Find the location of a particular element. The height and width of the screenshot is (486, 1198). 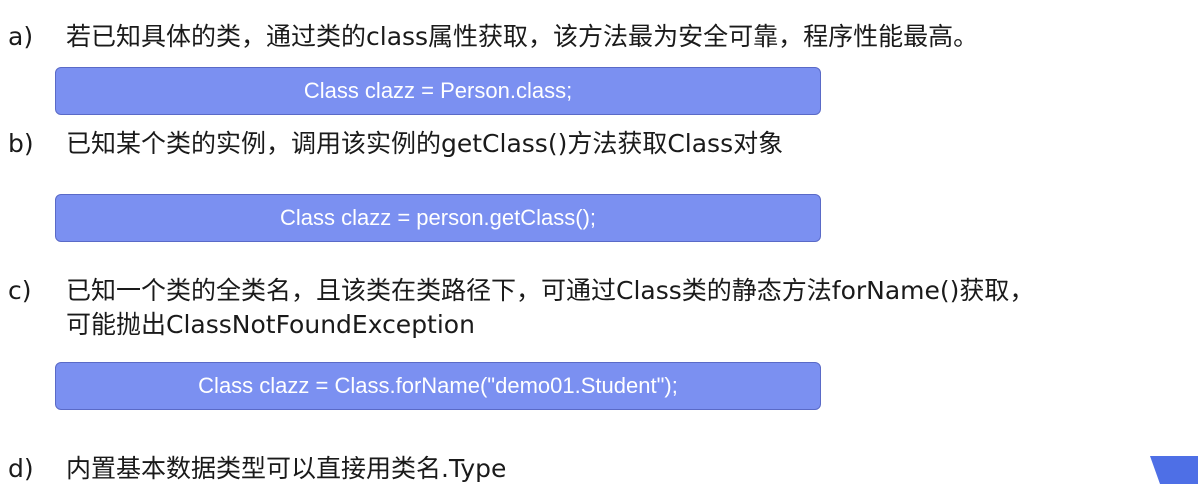

code-box: Class clazz = Person.class; is located at coordinates (438, 91).